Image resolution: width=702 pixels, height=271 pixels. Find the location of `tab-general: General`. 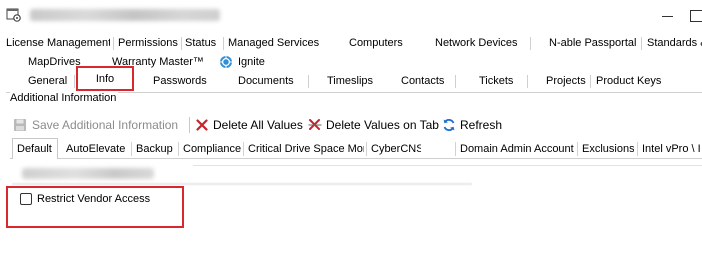

tab-general: General is located at coordinates (50, 81).